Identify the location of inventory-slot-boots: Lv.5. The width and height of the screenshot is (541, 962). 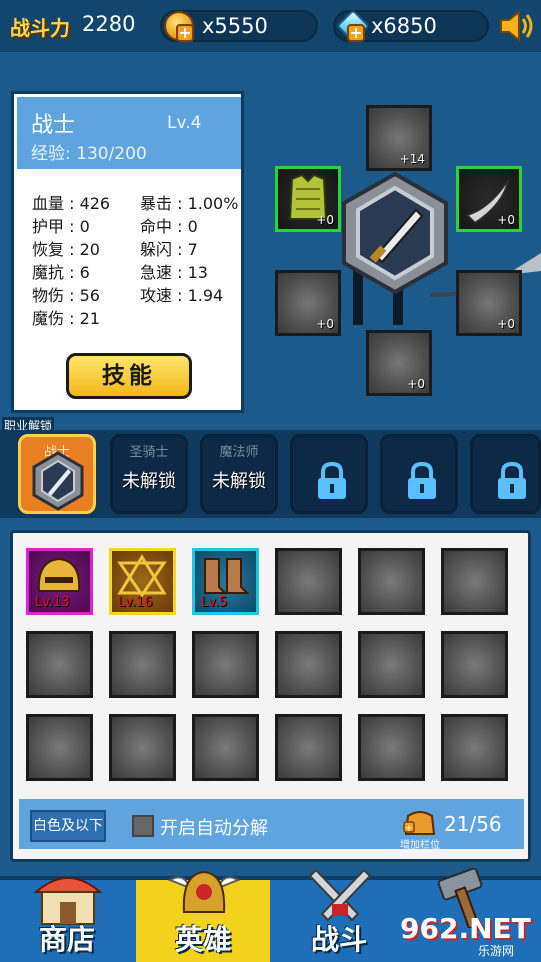
(225, 581).